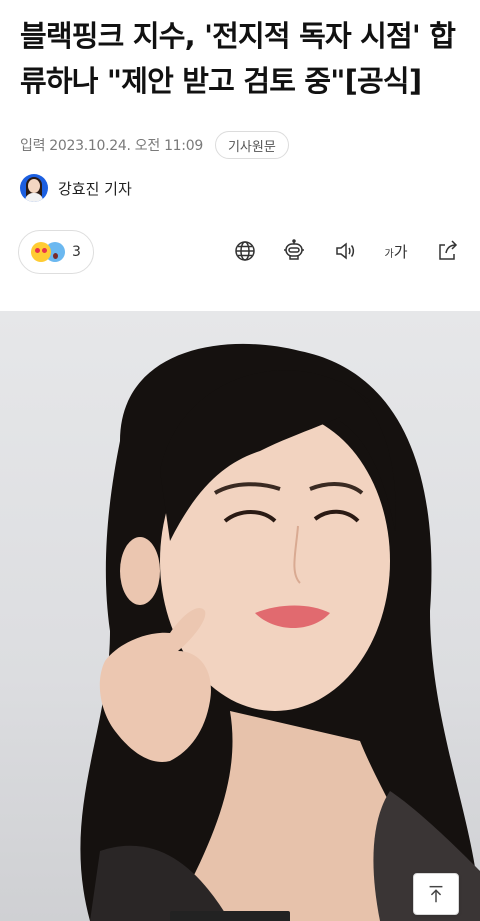 The image size is (480, 921). What do you see at coordinates (34, 188) in the screenshot?
I see `reporter-avatar` at bounding box center [34, 188].